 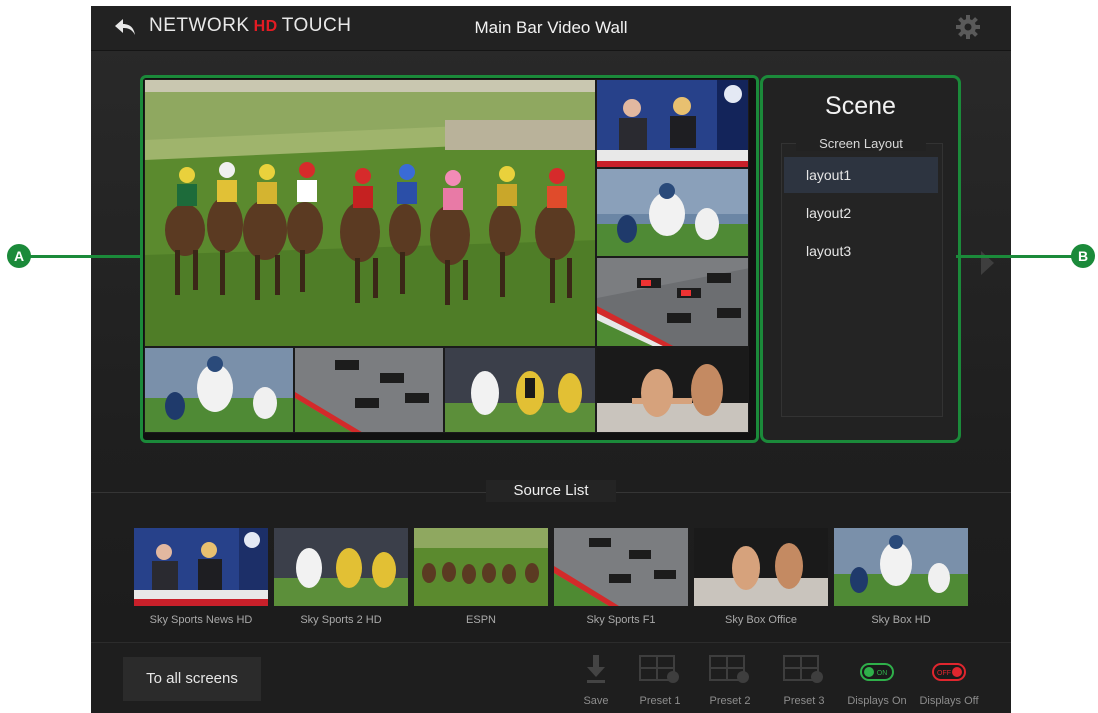 I want to click on f1-thumb, so click(x=621, y=567).